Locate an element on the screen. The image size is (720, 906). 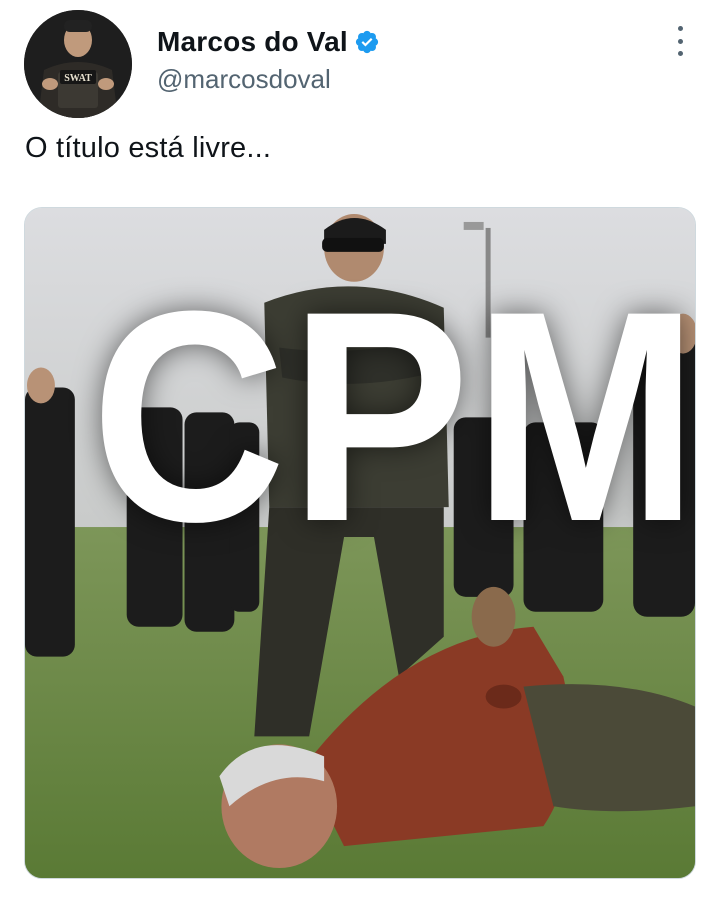
author-handle: @marcosdoval is located at coordinates (268, 79).